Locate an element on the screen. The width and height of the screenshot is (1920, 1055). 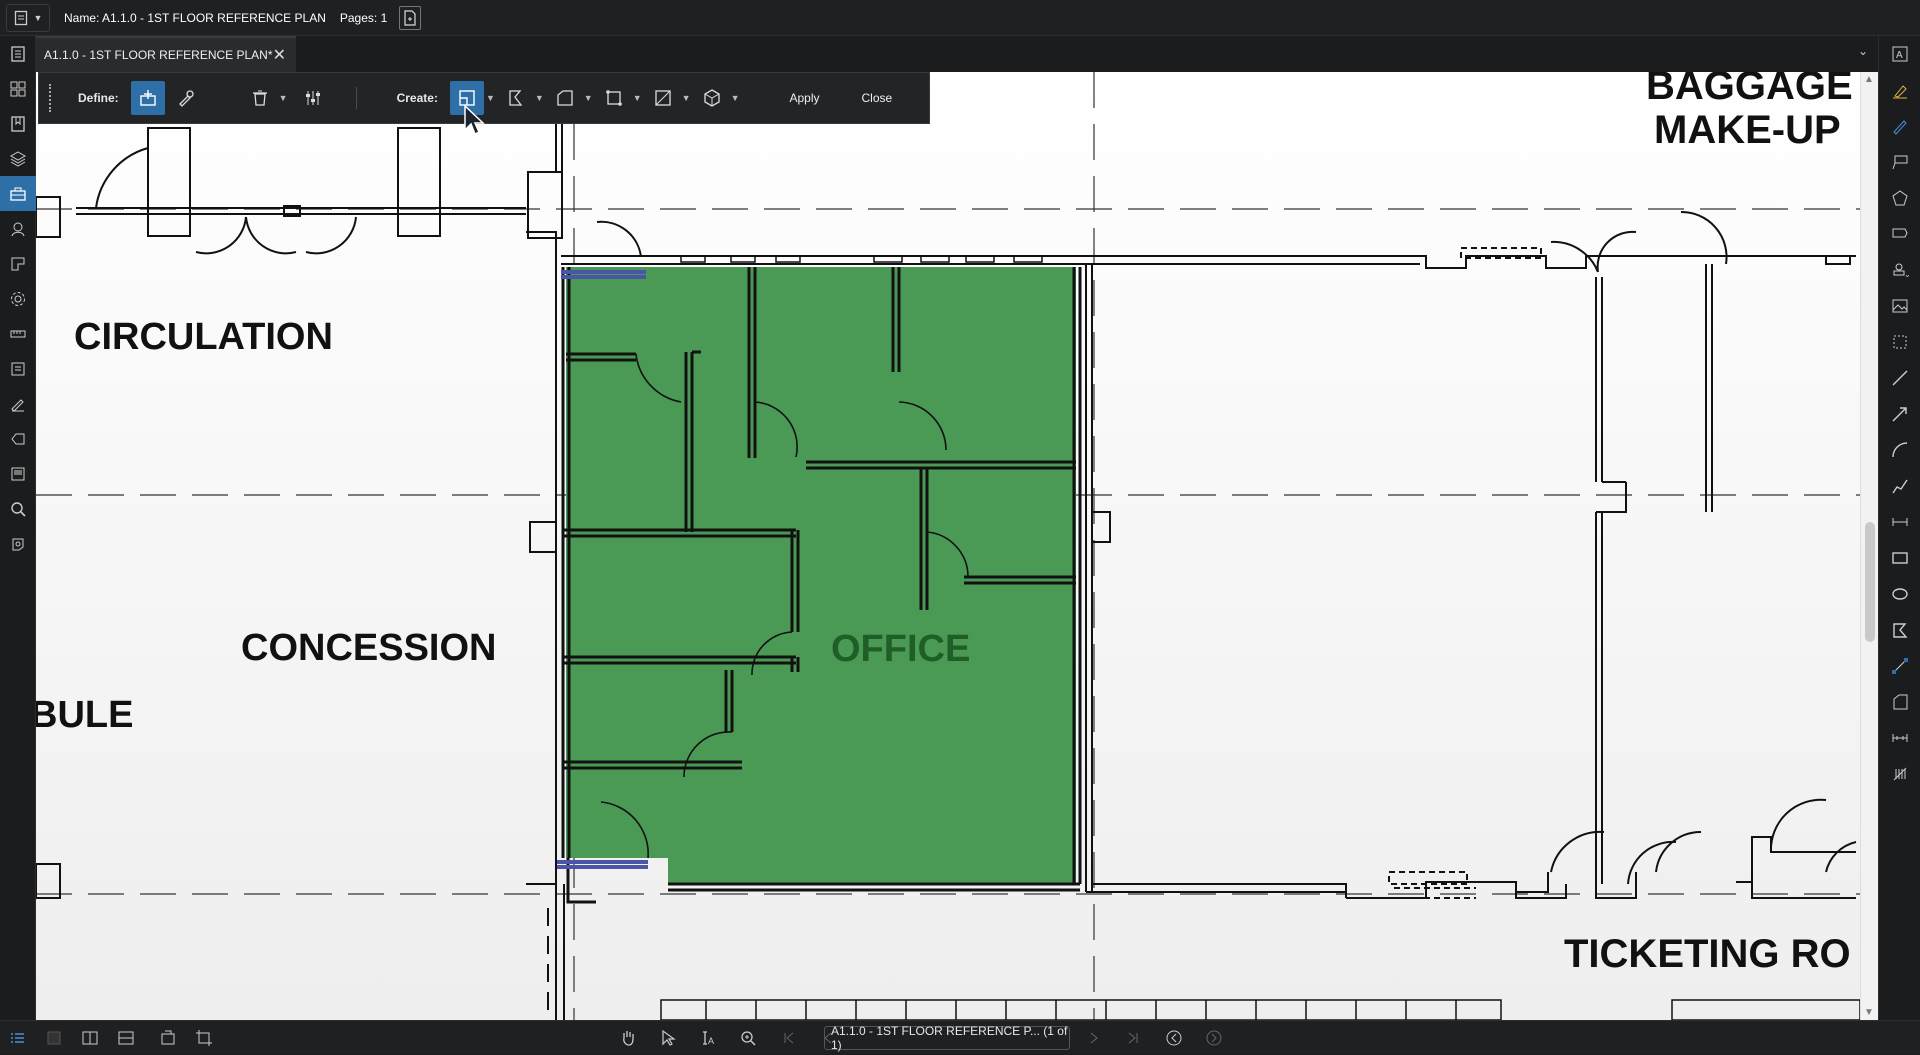
document-icon is located at coordinates (20, 17).